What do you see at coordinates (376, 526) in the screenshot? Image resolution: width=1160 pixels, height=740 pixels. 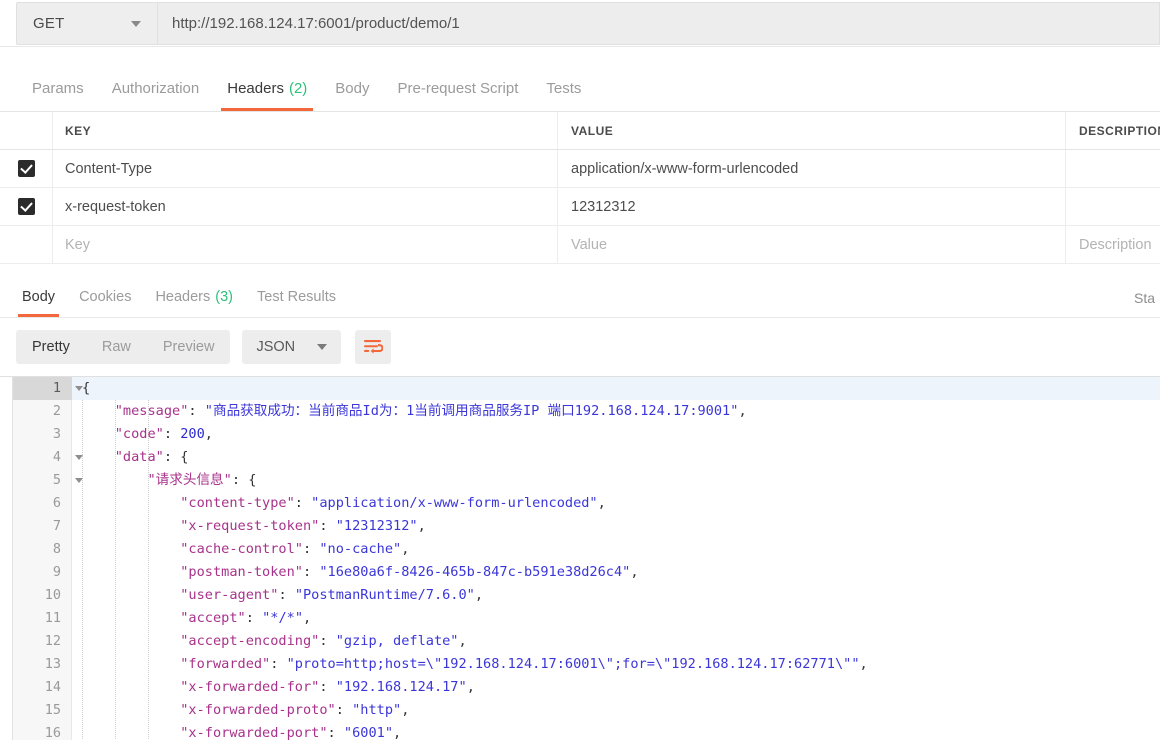 I see `token-str: "12312312"` at bounding box center [376, 526].